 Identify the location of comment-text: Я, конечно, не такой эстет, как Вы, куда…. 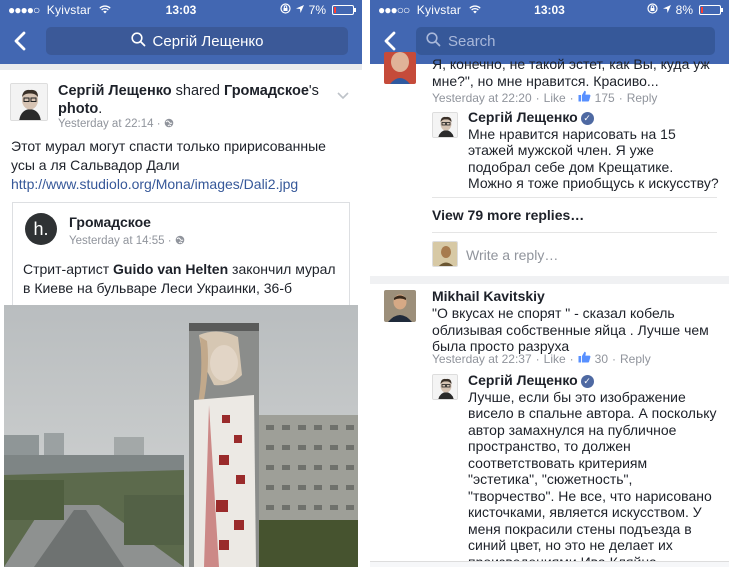
(571, 72).